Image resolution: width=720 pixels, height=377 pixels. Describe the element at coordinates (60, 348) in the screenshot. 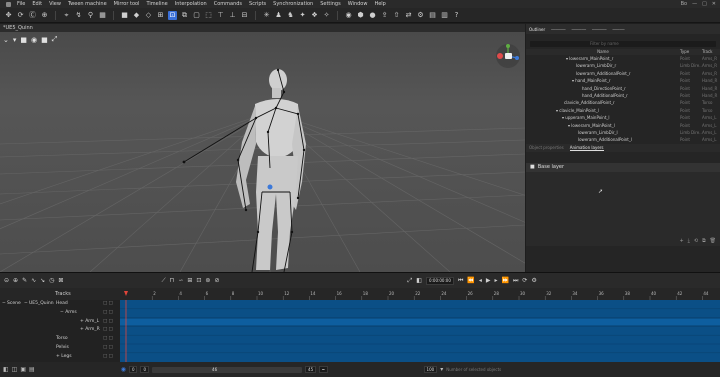

I see `track-row: Pelvis □ □` at that location.